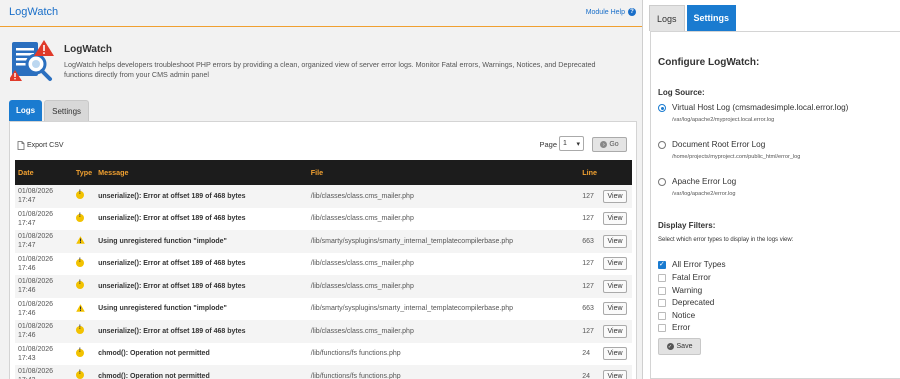 The width and height of the screenshot is (900, 379). What do you see at coordinates (32, 60) in the screenshot?
I see `logwatch-document-magnifier-icon` at bounding box center [32, 60].